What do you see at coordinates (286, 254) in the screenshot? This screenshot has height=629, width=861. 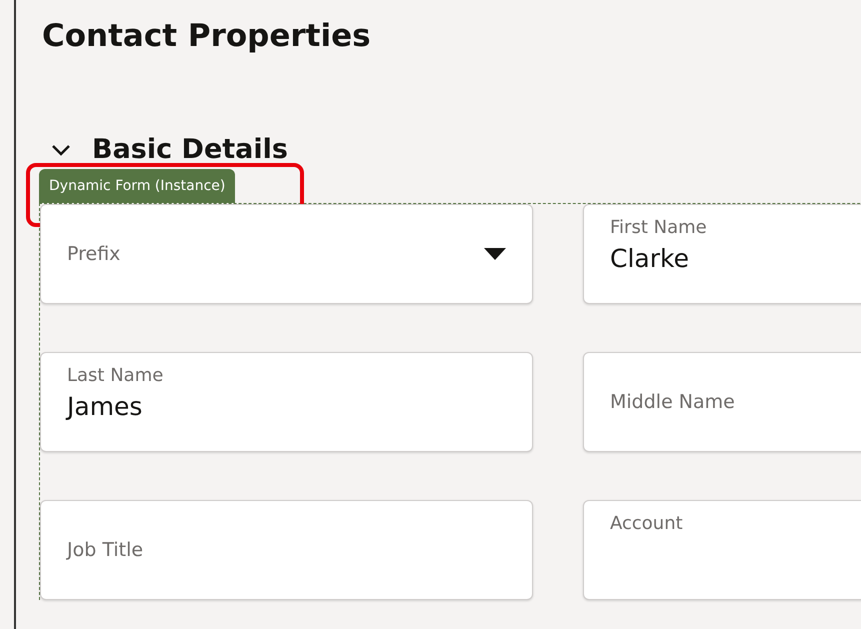 I see `select-field: Prefix` at bounding box center [286, 254].